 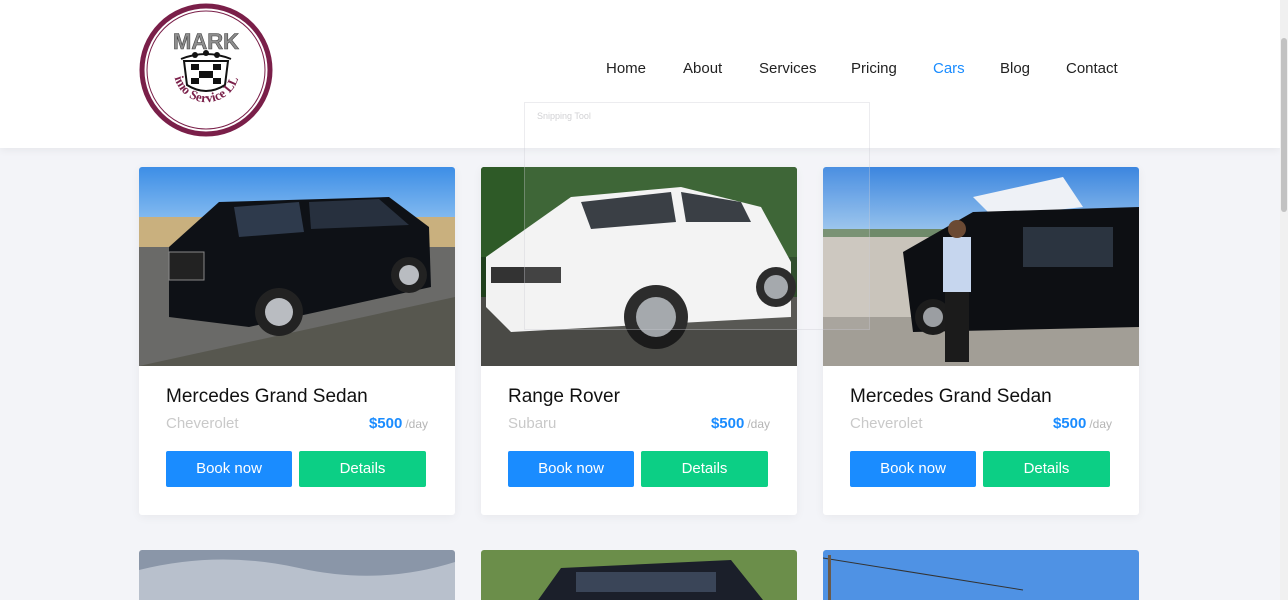 I want to click on car-brand: Subaru, so click(x=532, y=423).